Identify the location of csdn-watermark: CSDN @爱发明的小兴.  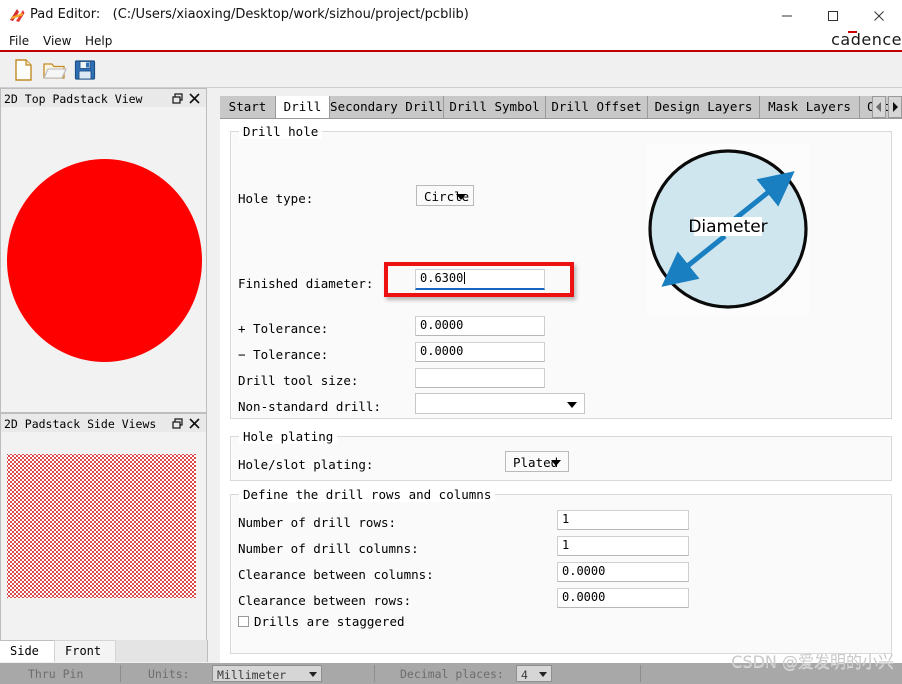
(812, 661).